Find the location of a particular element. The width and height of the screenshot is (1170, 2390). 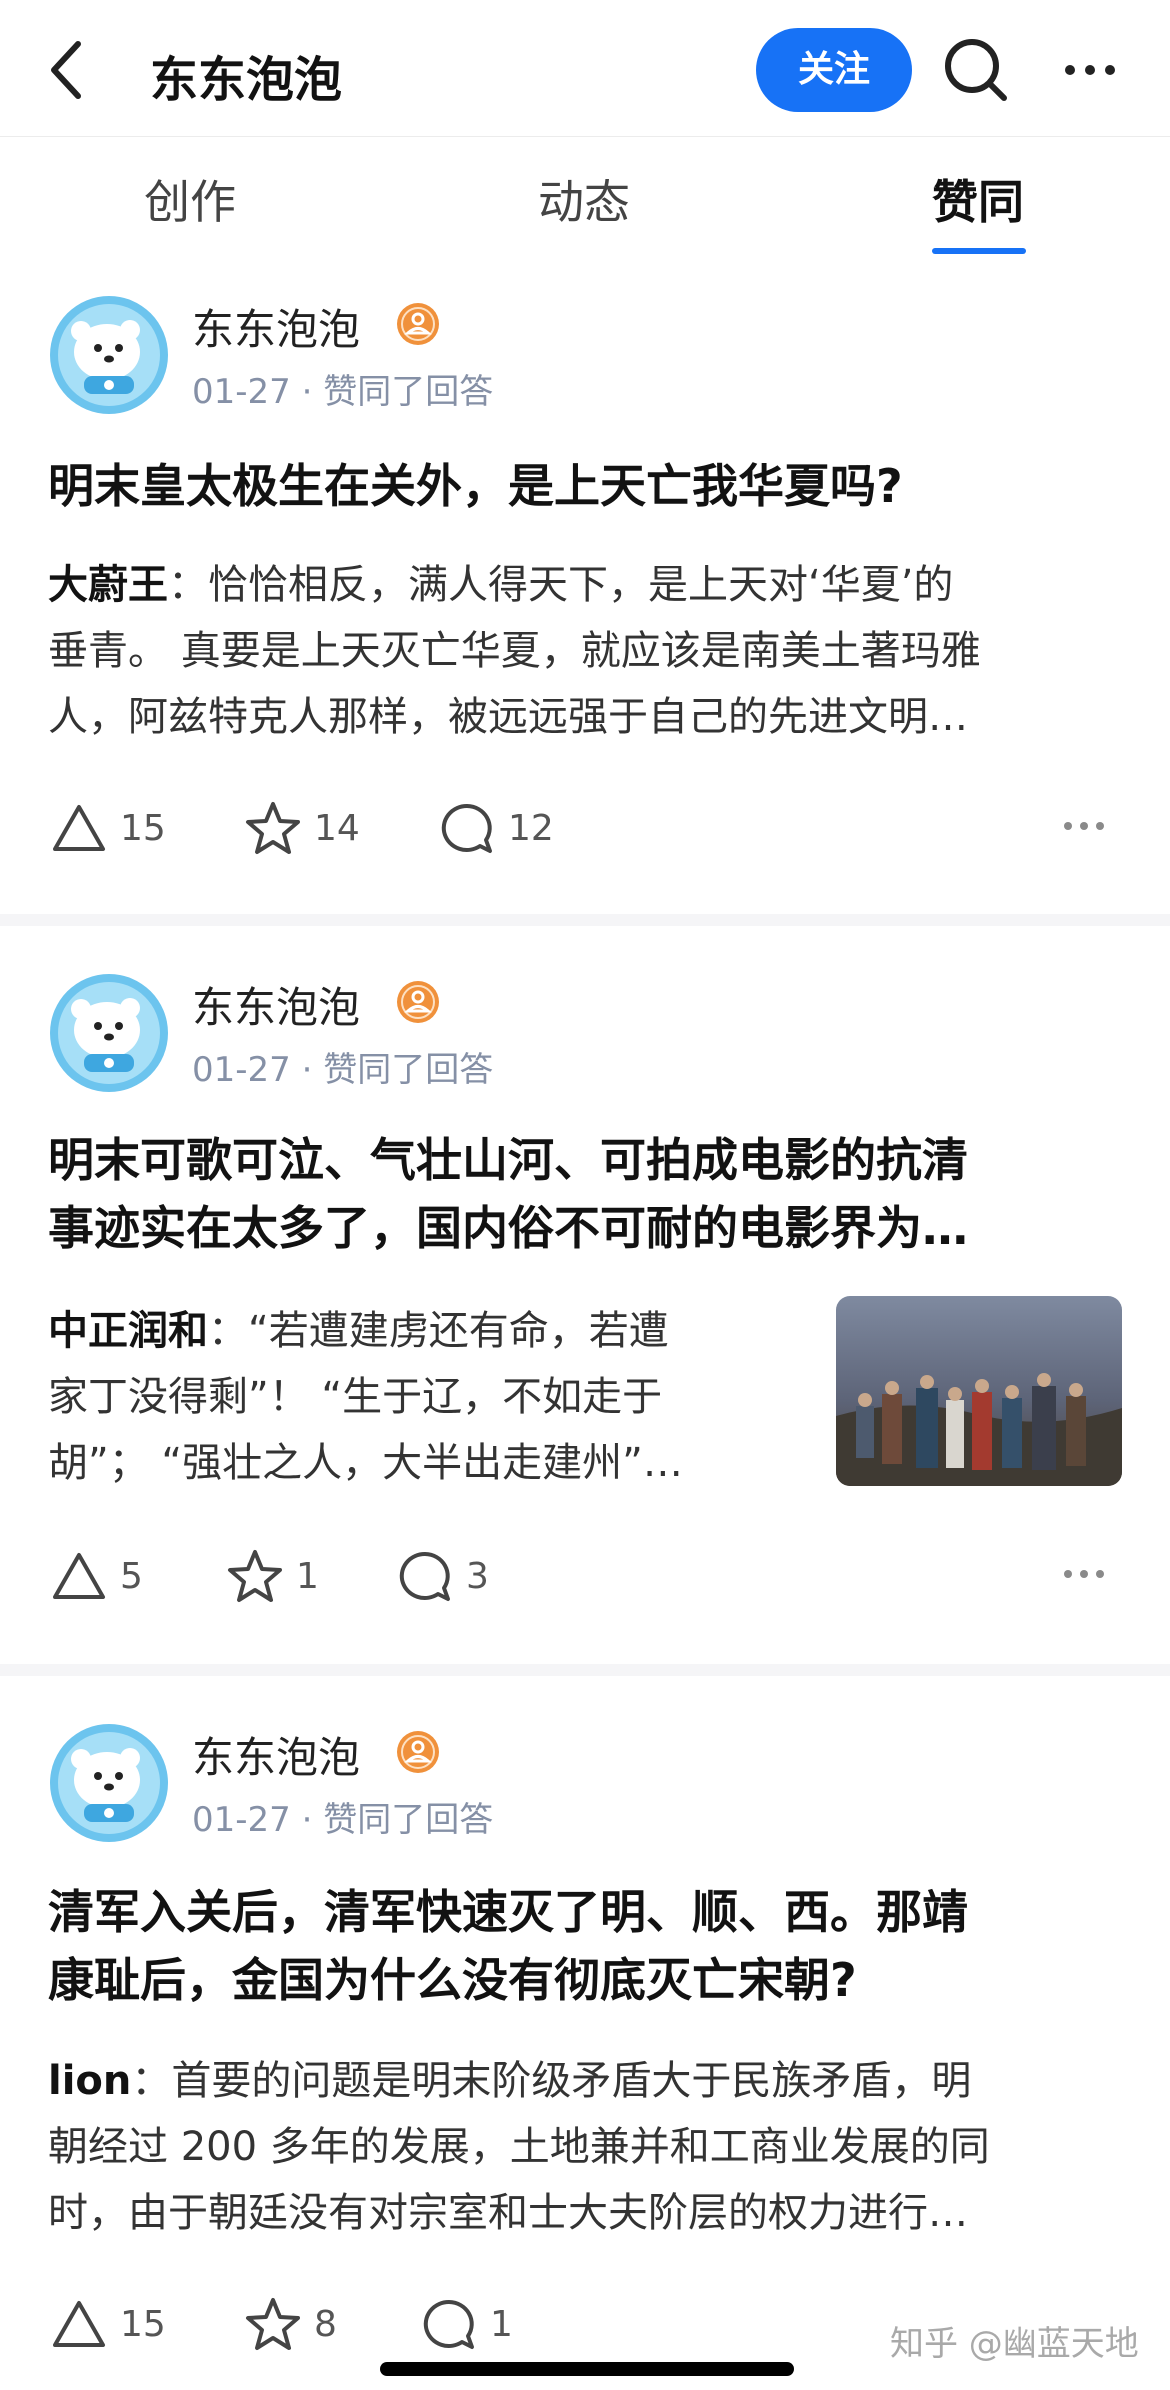

excerpt-text: ：恰恰相反，满人得天下，是上天对‘华夏’的 is located at coordinates (561, 585).